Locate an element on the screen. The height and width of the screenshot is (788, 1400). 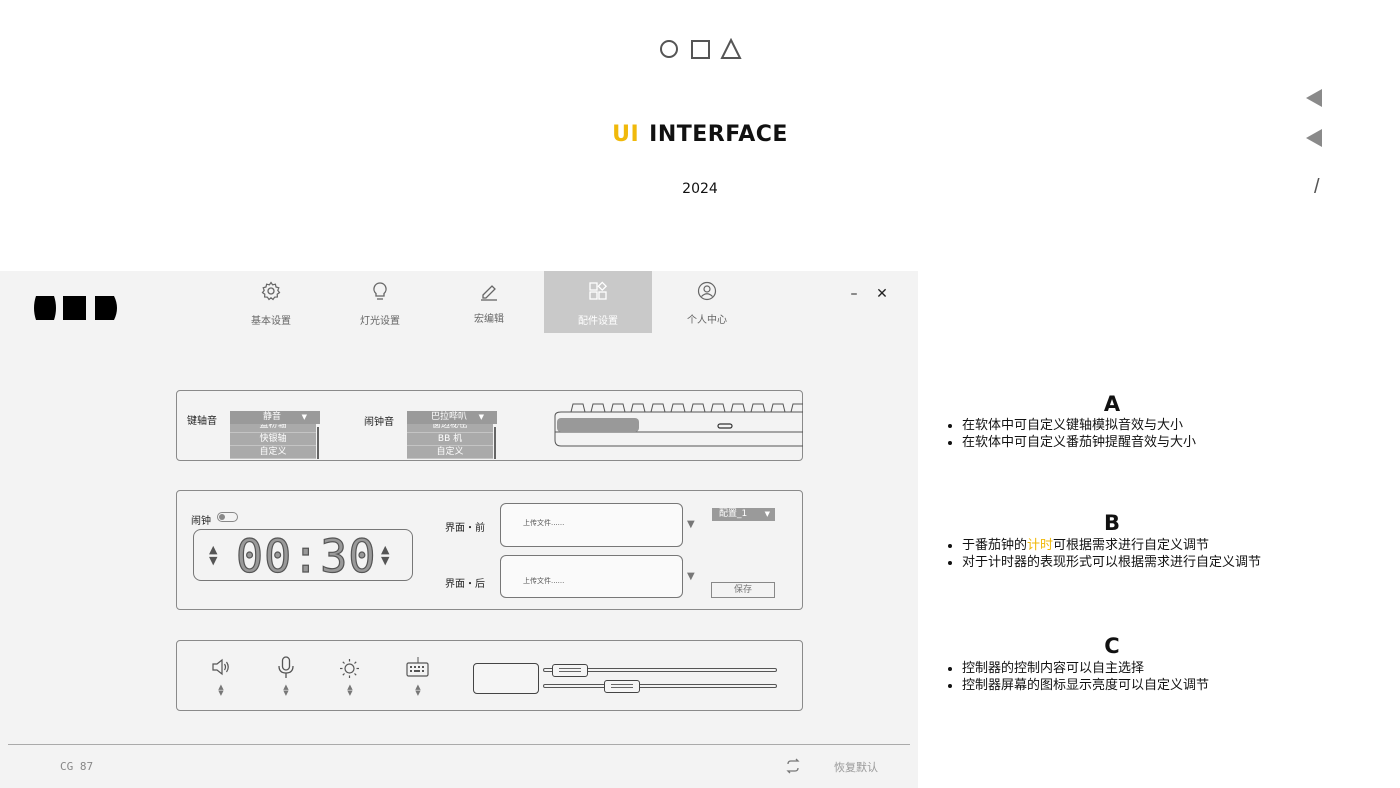
section-b-letter: B is located at coordinates (1111, 523).